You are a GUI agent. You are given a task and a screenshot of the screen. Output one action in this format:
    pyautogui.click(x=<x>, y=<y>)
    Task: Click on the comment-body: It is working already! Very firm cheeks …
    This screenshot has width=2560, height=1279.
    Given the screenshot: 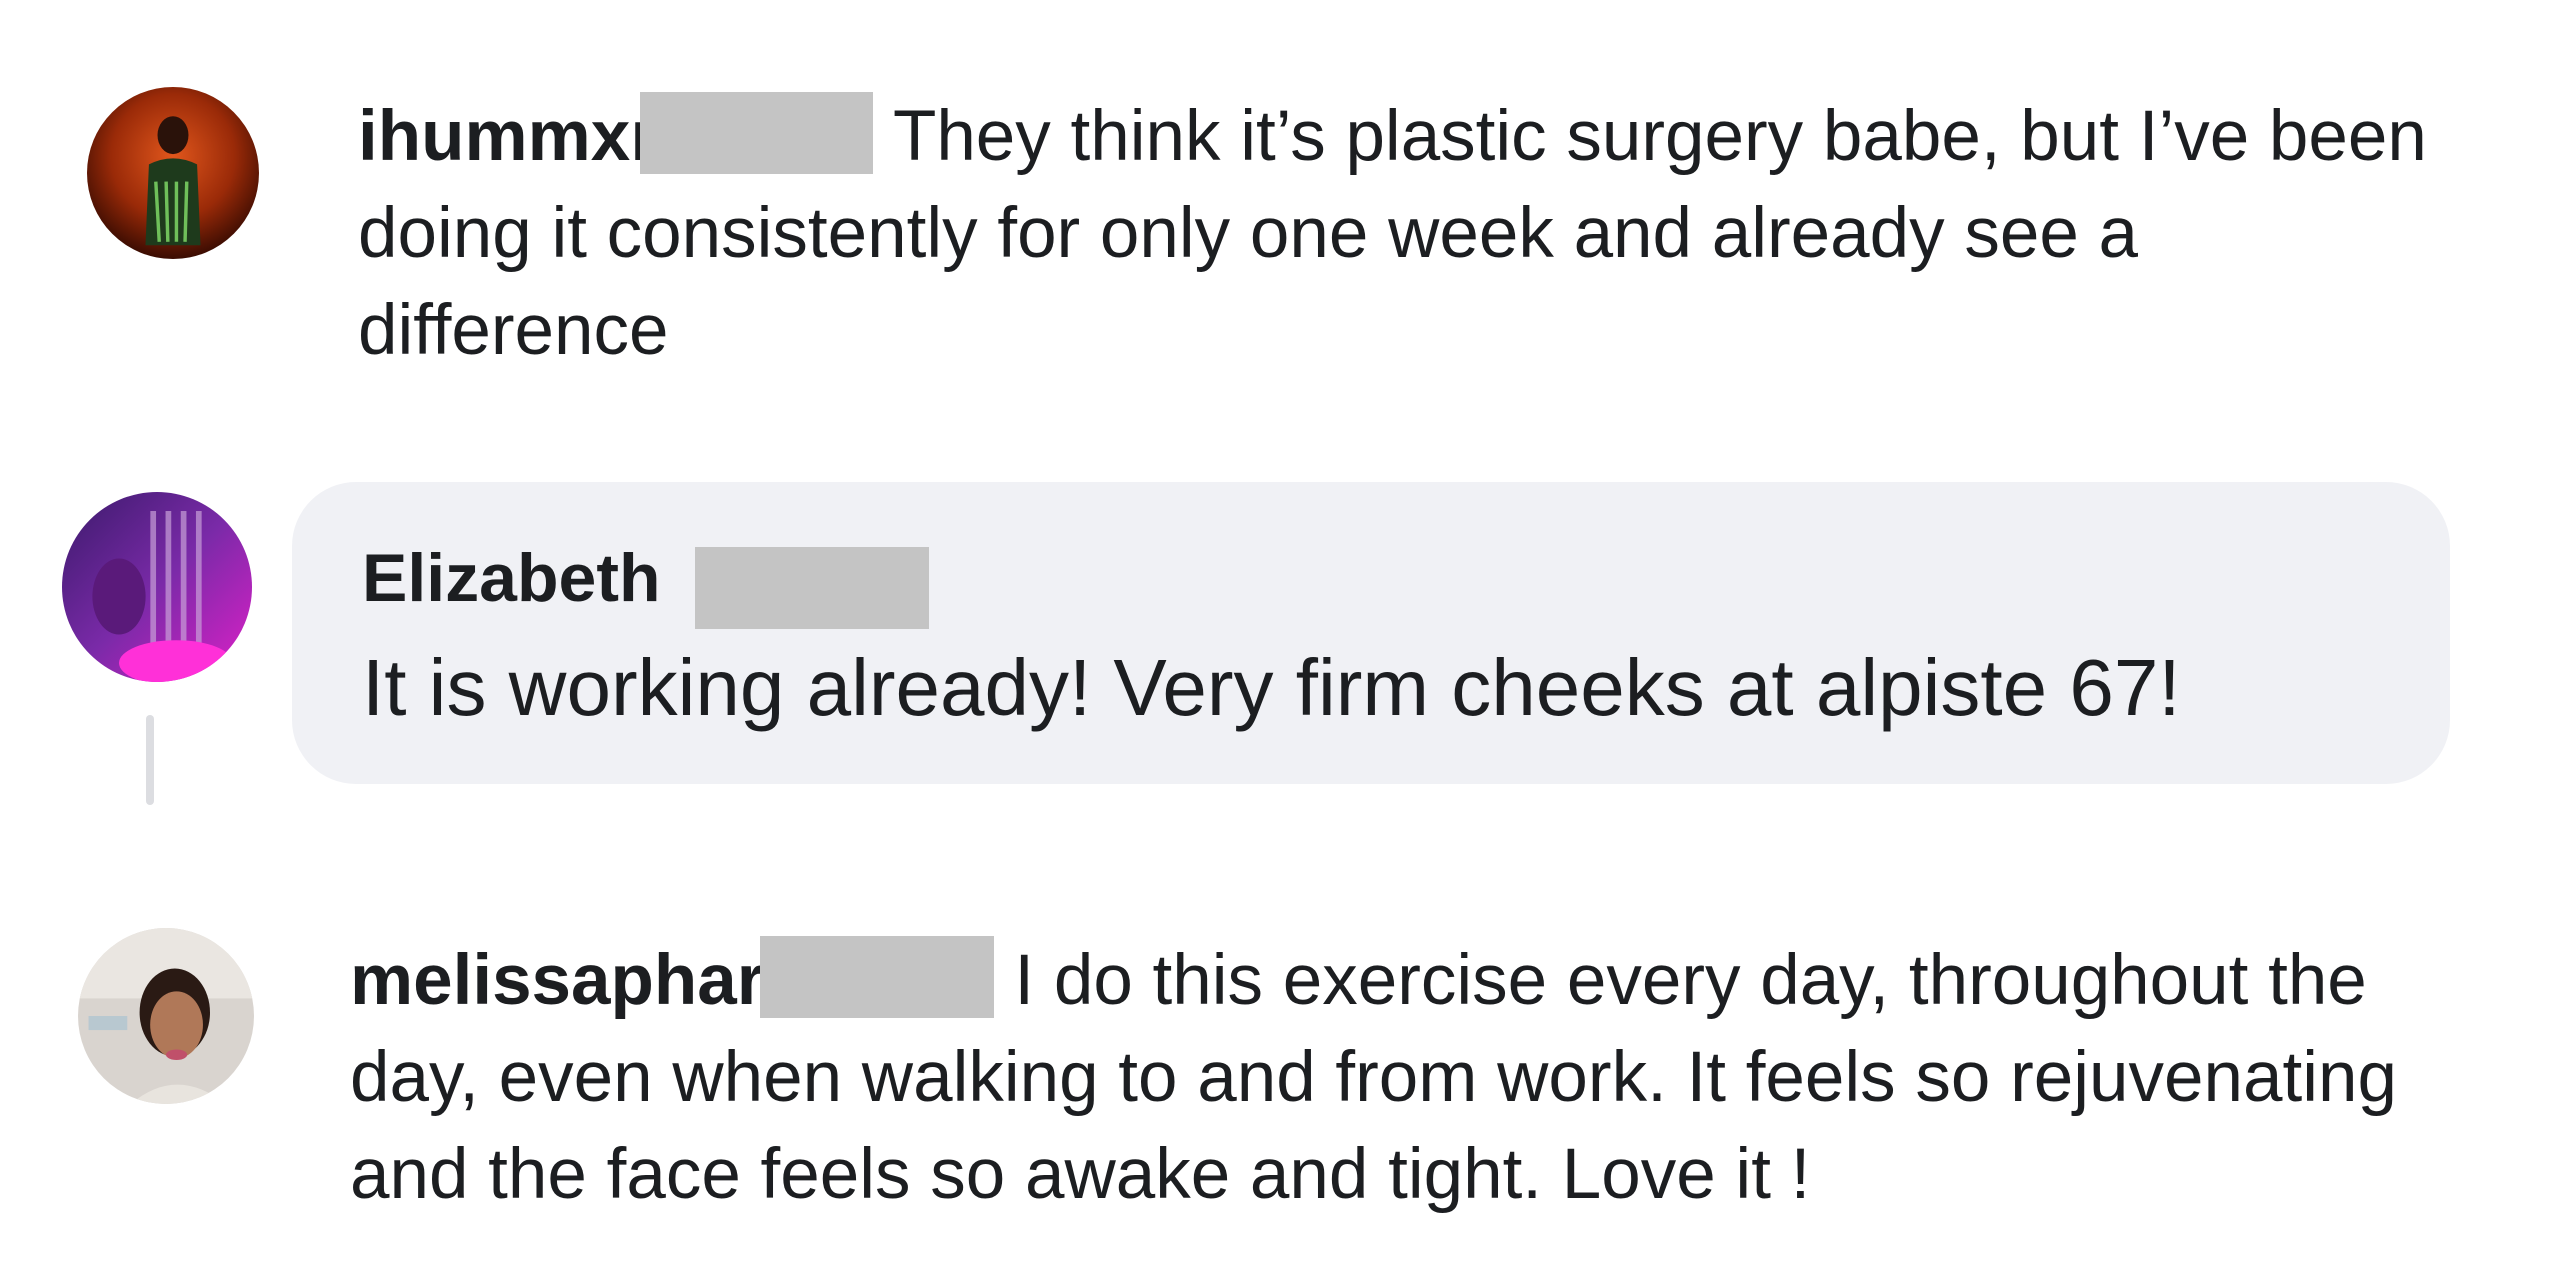 What is the action you would take?
    pyautogui.click(x=1271, y=687)
    